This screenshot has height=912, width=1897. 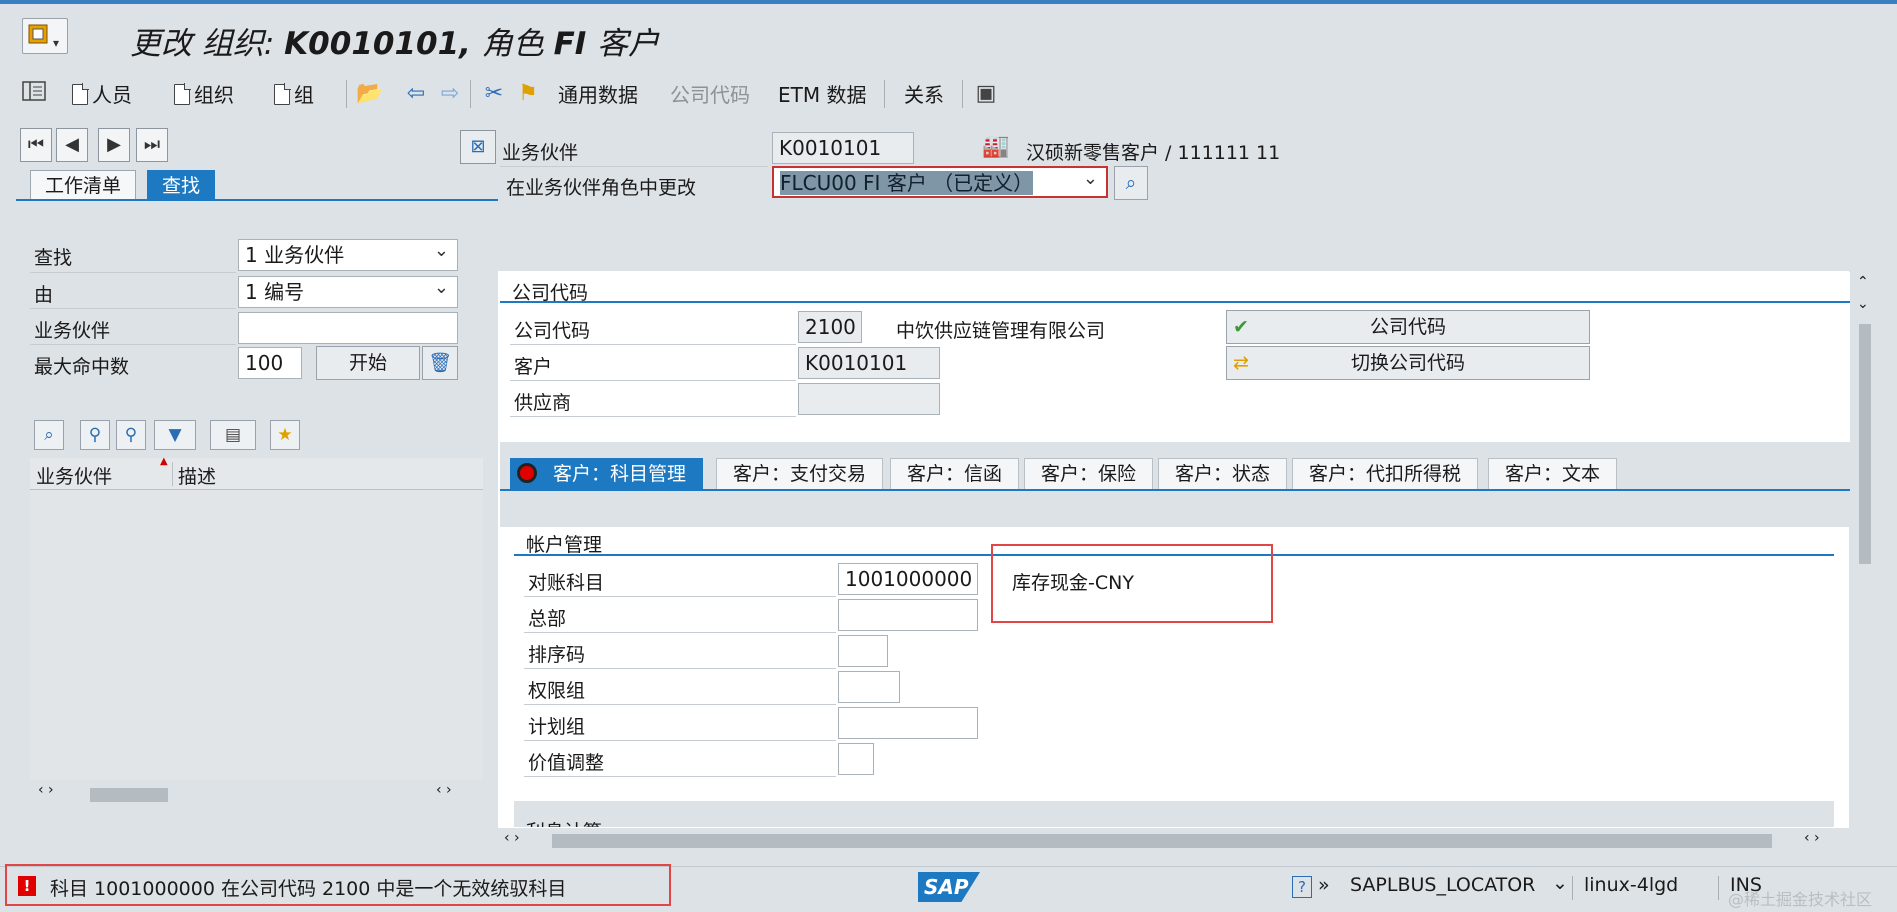 I want to click on delete-icon: 🗑, so click(x=440, y=363).